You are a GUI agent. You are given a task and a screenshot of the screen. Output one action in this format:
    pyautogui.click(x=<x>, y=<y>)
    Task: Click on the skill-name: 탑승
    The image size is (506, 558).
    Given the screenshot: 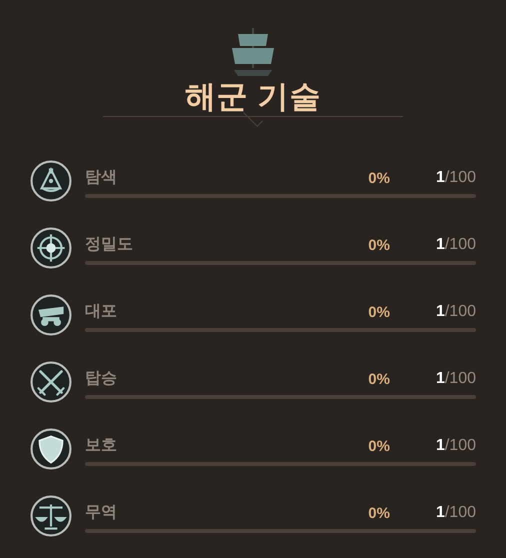 What is the action you would take?
    pyautogui.click(x=101, y=379)
    